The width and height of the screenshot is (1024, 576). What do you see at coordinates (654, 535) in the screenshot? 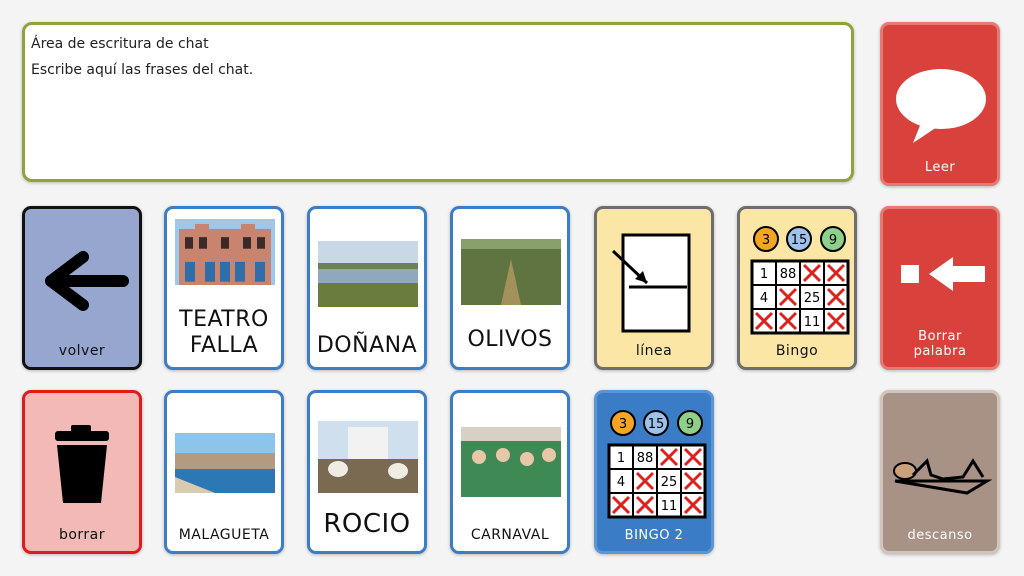
I see `bingo2-label: BINGO 2` at bounding box center [654, 535].